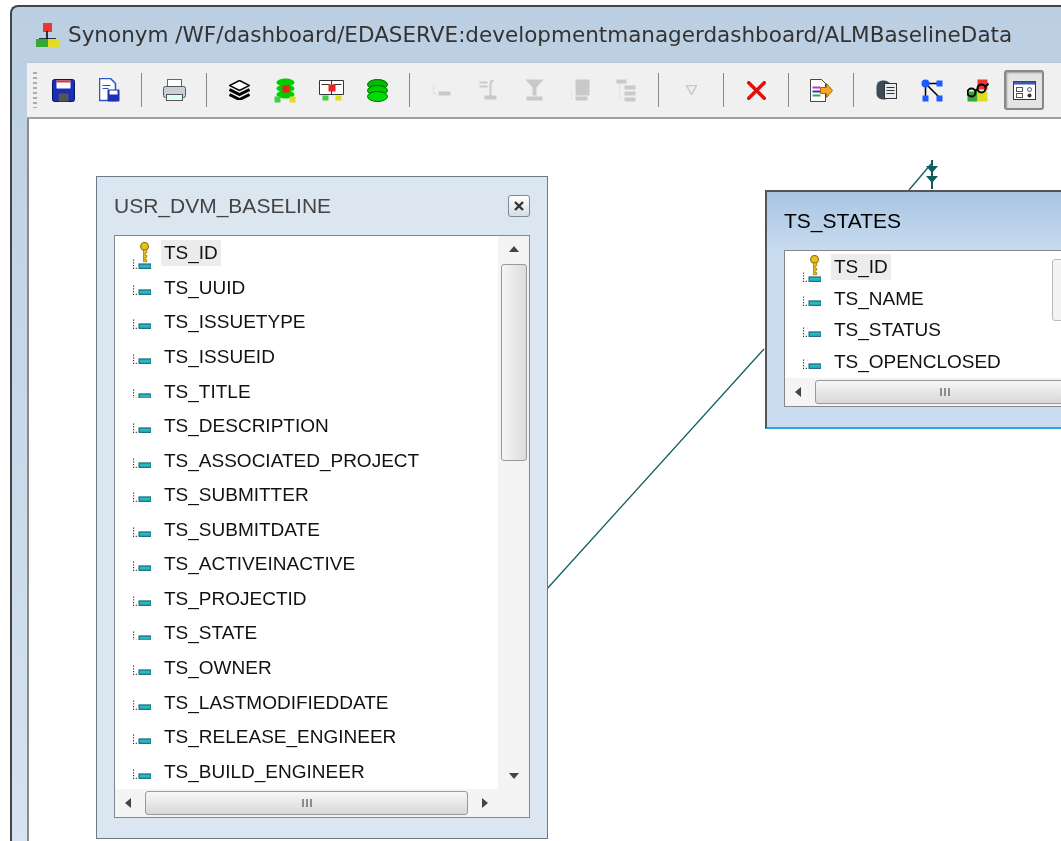 The image size is (1061, 841). Describe the element at coordinates (276, 702) in the screenshot. I see `column-name: TS_LASTMODIFIEDDATE` at that location.